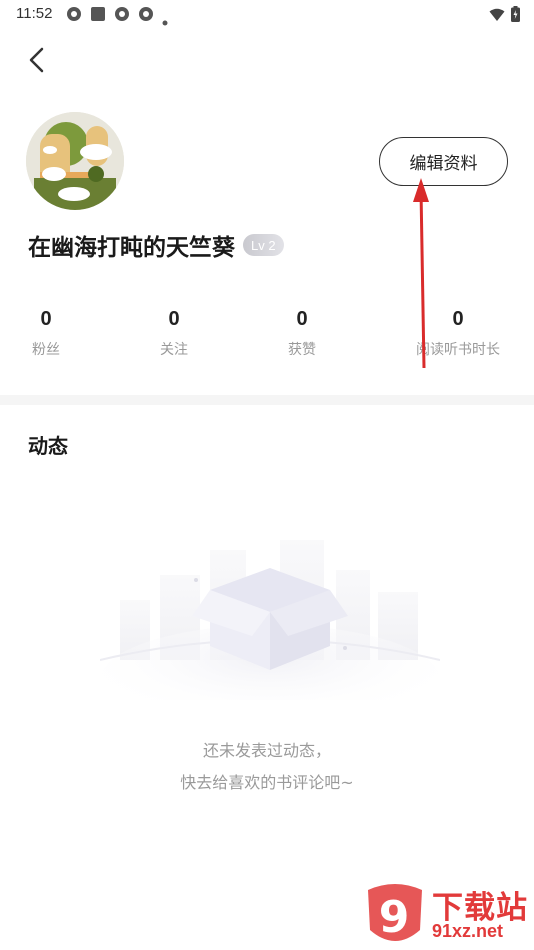 This screenshot has height=950, width=534. Describe the element at coordinates (98, 14) in the screenshot. I see `square-icon` at that location.